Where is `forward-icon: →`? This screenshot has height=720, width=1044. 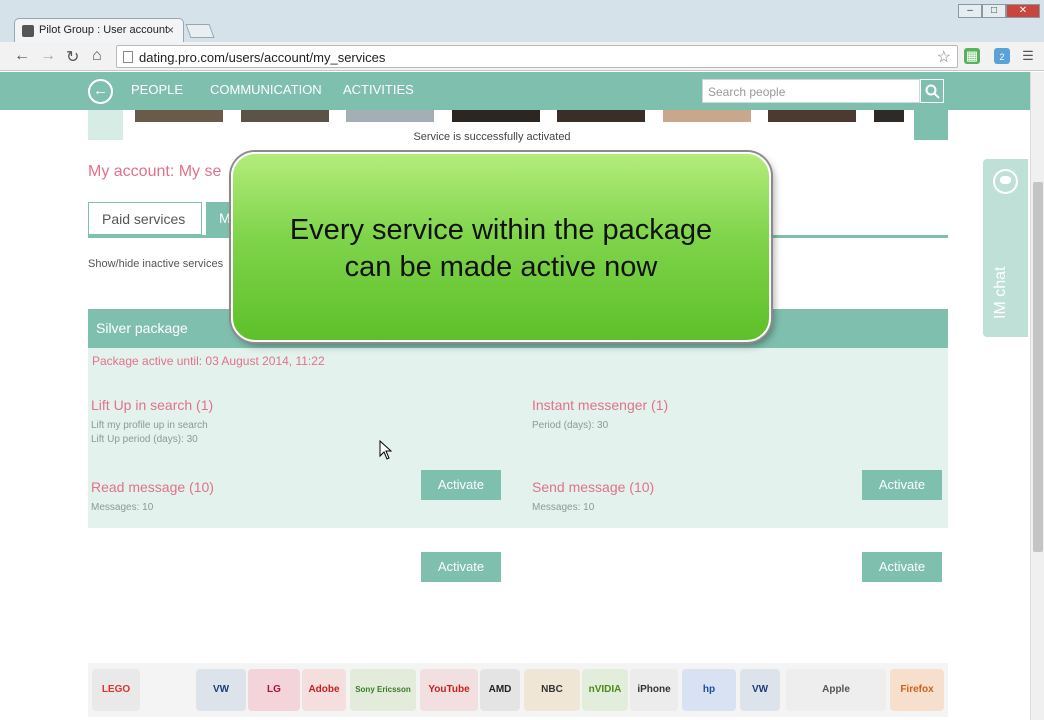
forward-icon: → is located at coordinates (48, 56).